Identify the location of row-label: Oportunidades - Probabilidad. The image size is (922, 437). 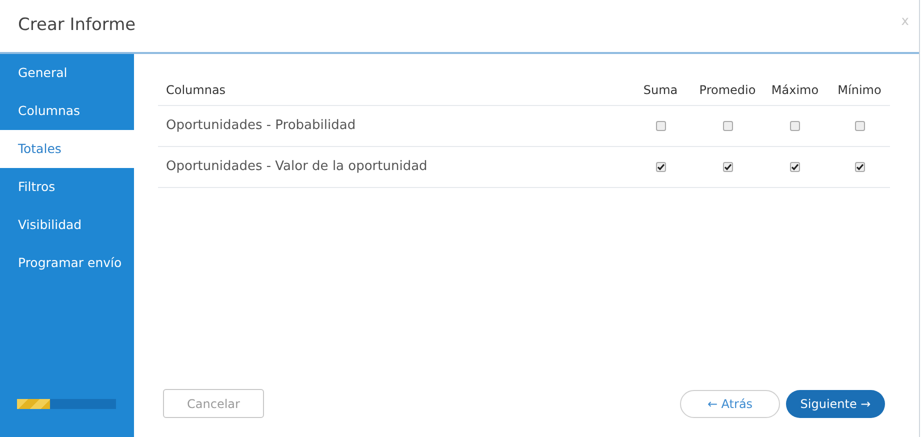
(261, 126).